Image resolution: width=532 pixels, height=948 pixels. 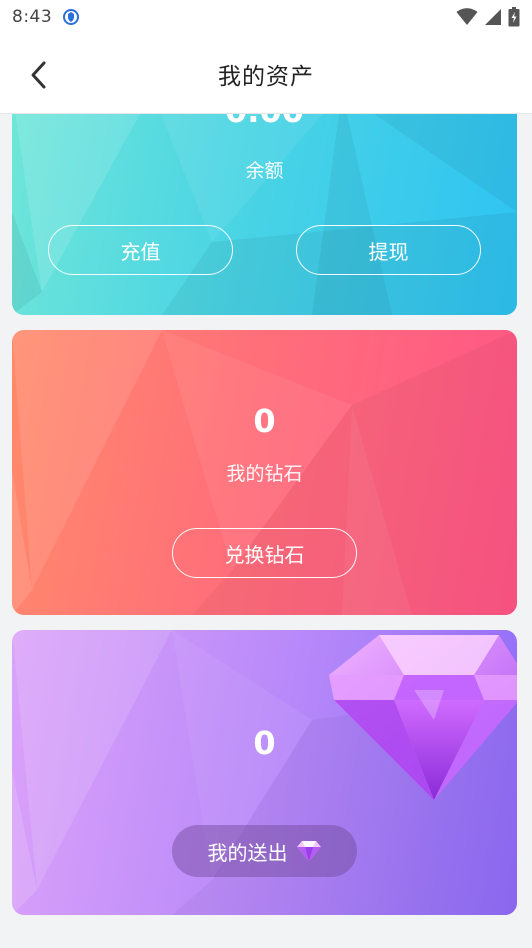 I want to click on status-time: 8:43, so click(x=32, y=17).